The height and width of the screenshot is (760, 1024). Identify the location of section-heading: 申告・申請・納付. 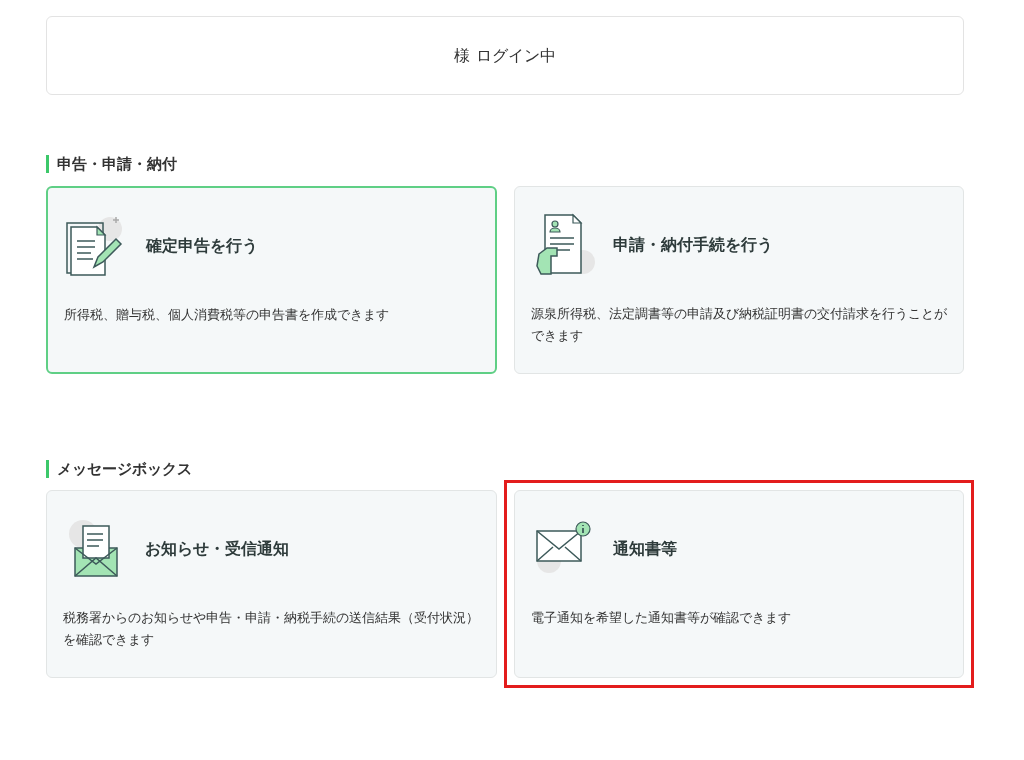
(117, 164).